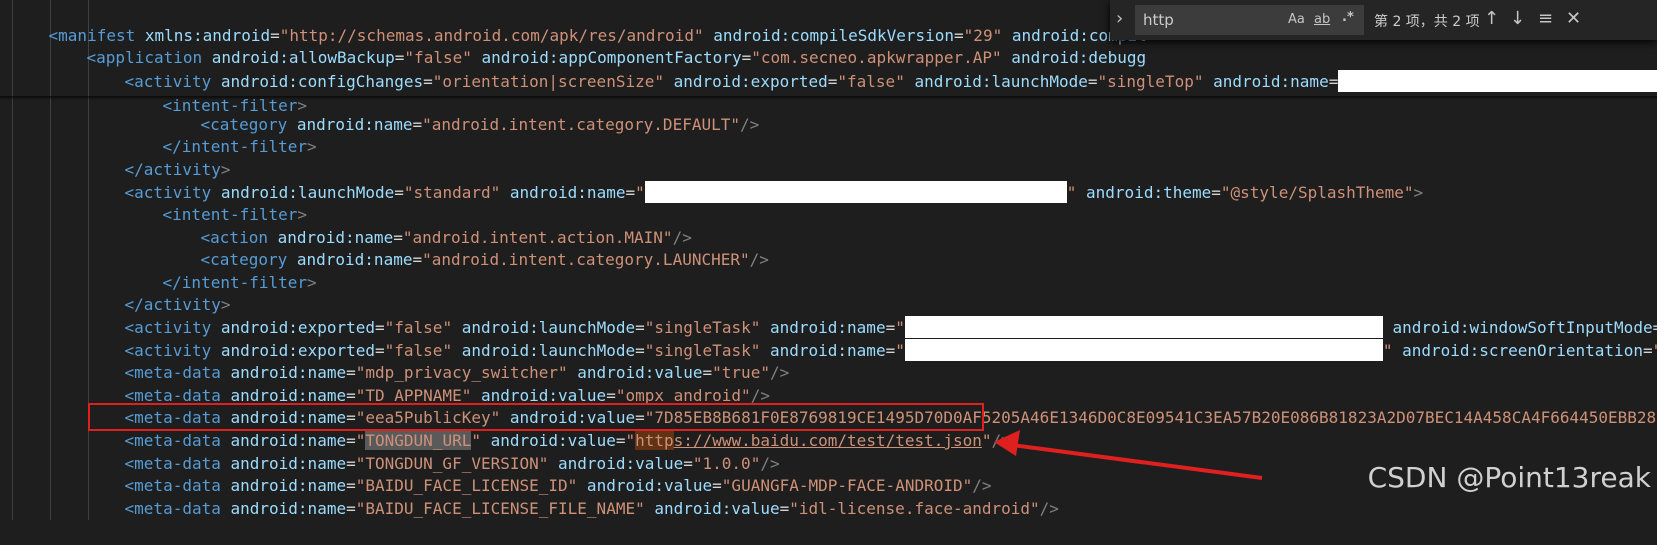  What do you see at coordinates (1322, 19) in the screenshot?
I see `match-whole-word-icon: ab` at bounding box center [1322, 19].